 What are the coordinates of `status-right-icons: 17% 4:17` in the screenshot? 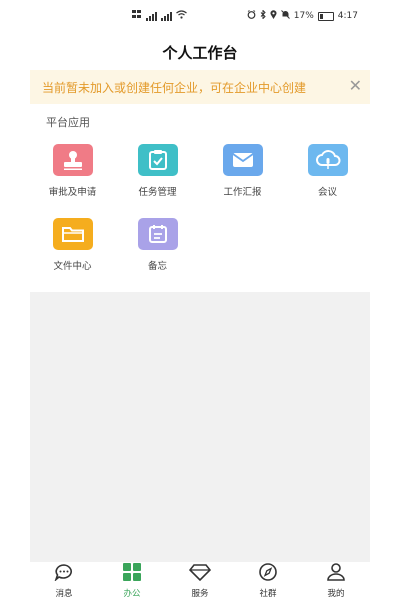 It's located at (302, 15).